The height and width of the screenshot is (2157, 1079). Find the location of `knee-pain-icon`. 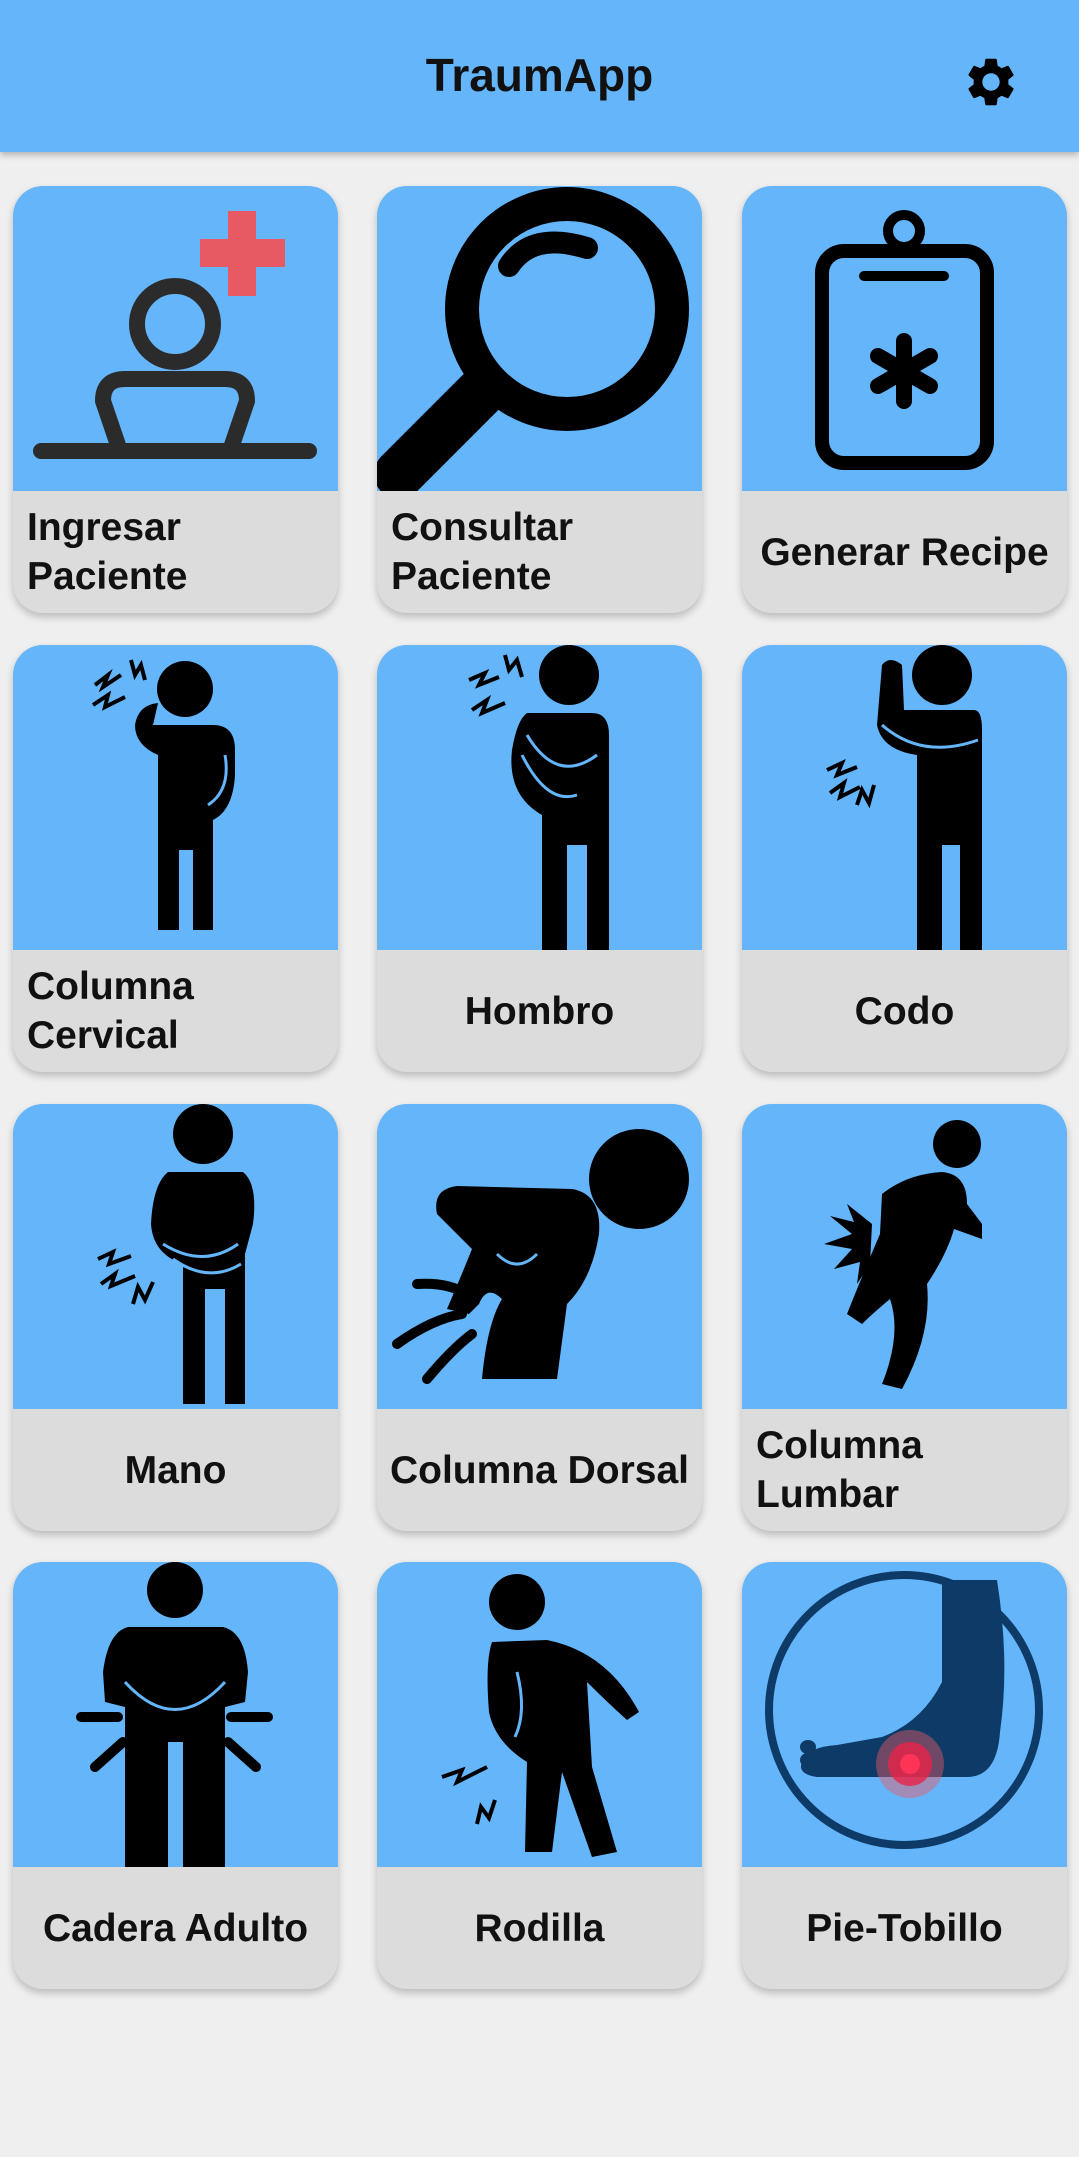

knee-pain-icon is located at coordinates (540, 1715).